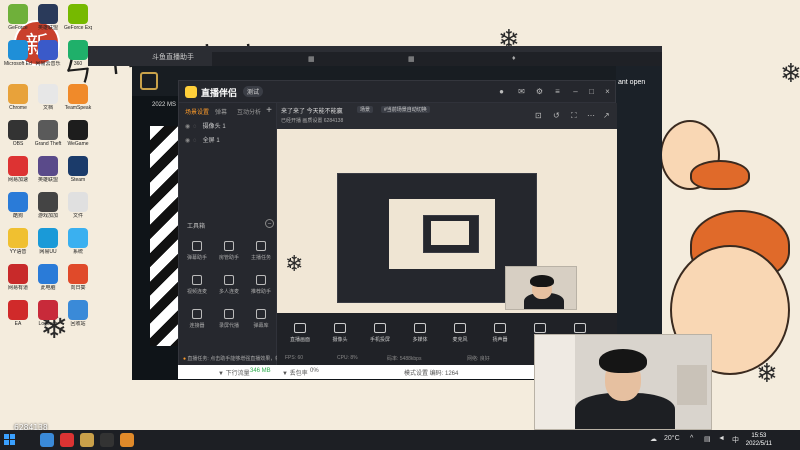 The image size is (800, 450). What do you see at coordinates (261, 314) in the screenshot?
I see `tool-icon` at bounding box center [261, 314].